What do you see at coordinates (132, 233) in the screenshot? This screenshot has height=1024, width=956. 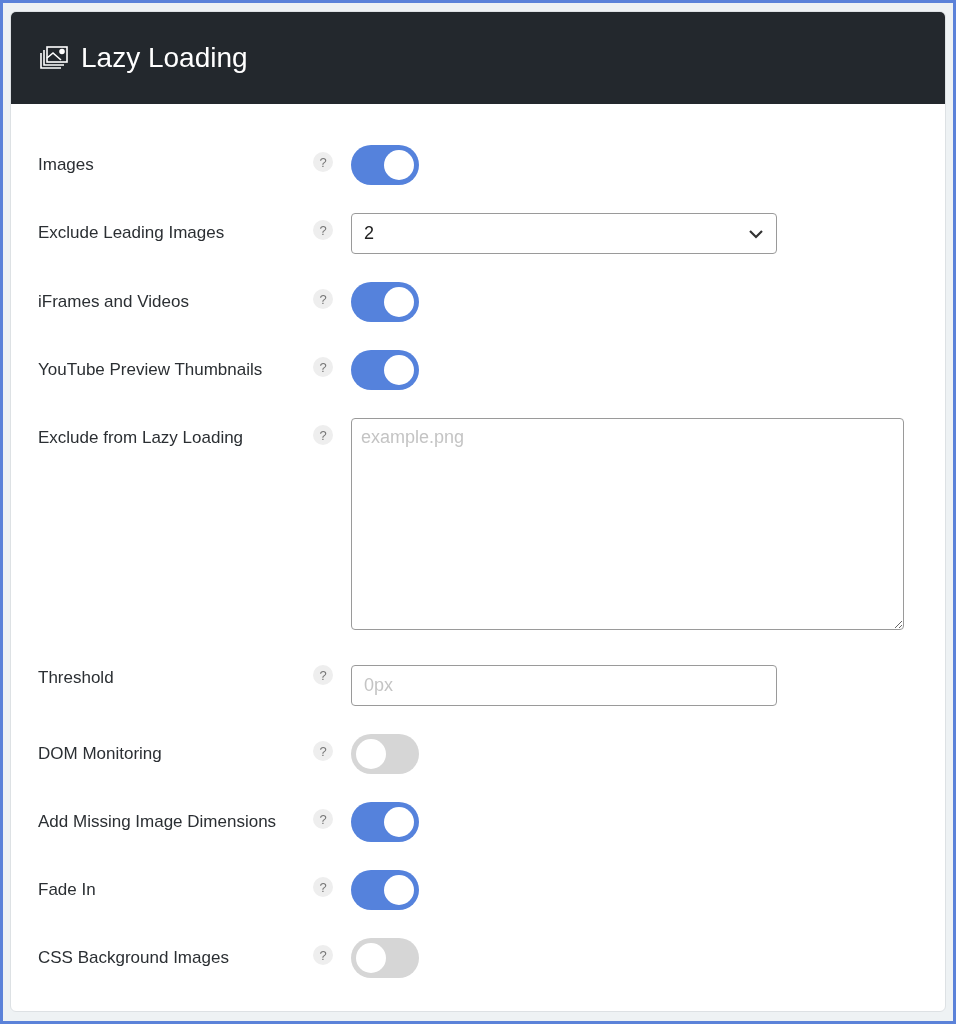 I see `setting-label: Exclude Leading Images` at bounding box center [132, 233].